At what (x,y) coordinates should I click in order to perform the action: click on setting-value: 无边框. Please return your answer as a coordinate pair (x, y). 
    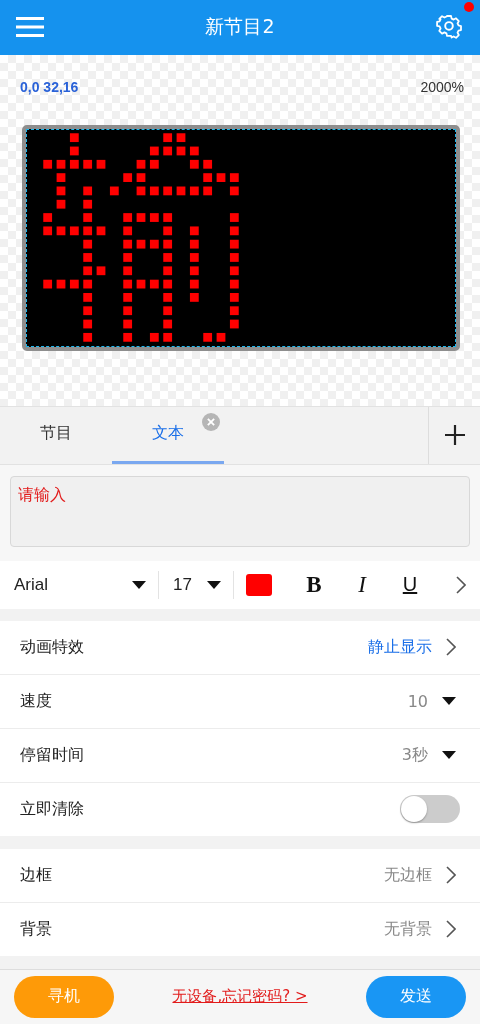
    Looking at the image, I should click on (408, 875).